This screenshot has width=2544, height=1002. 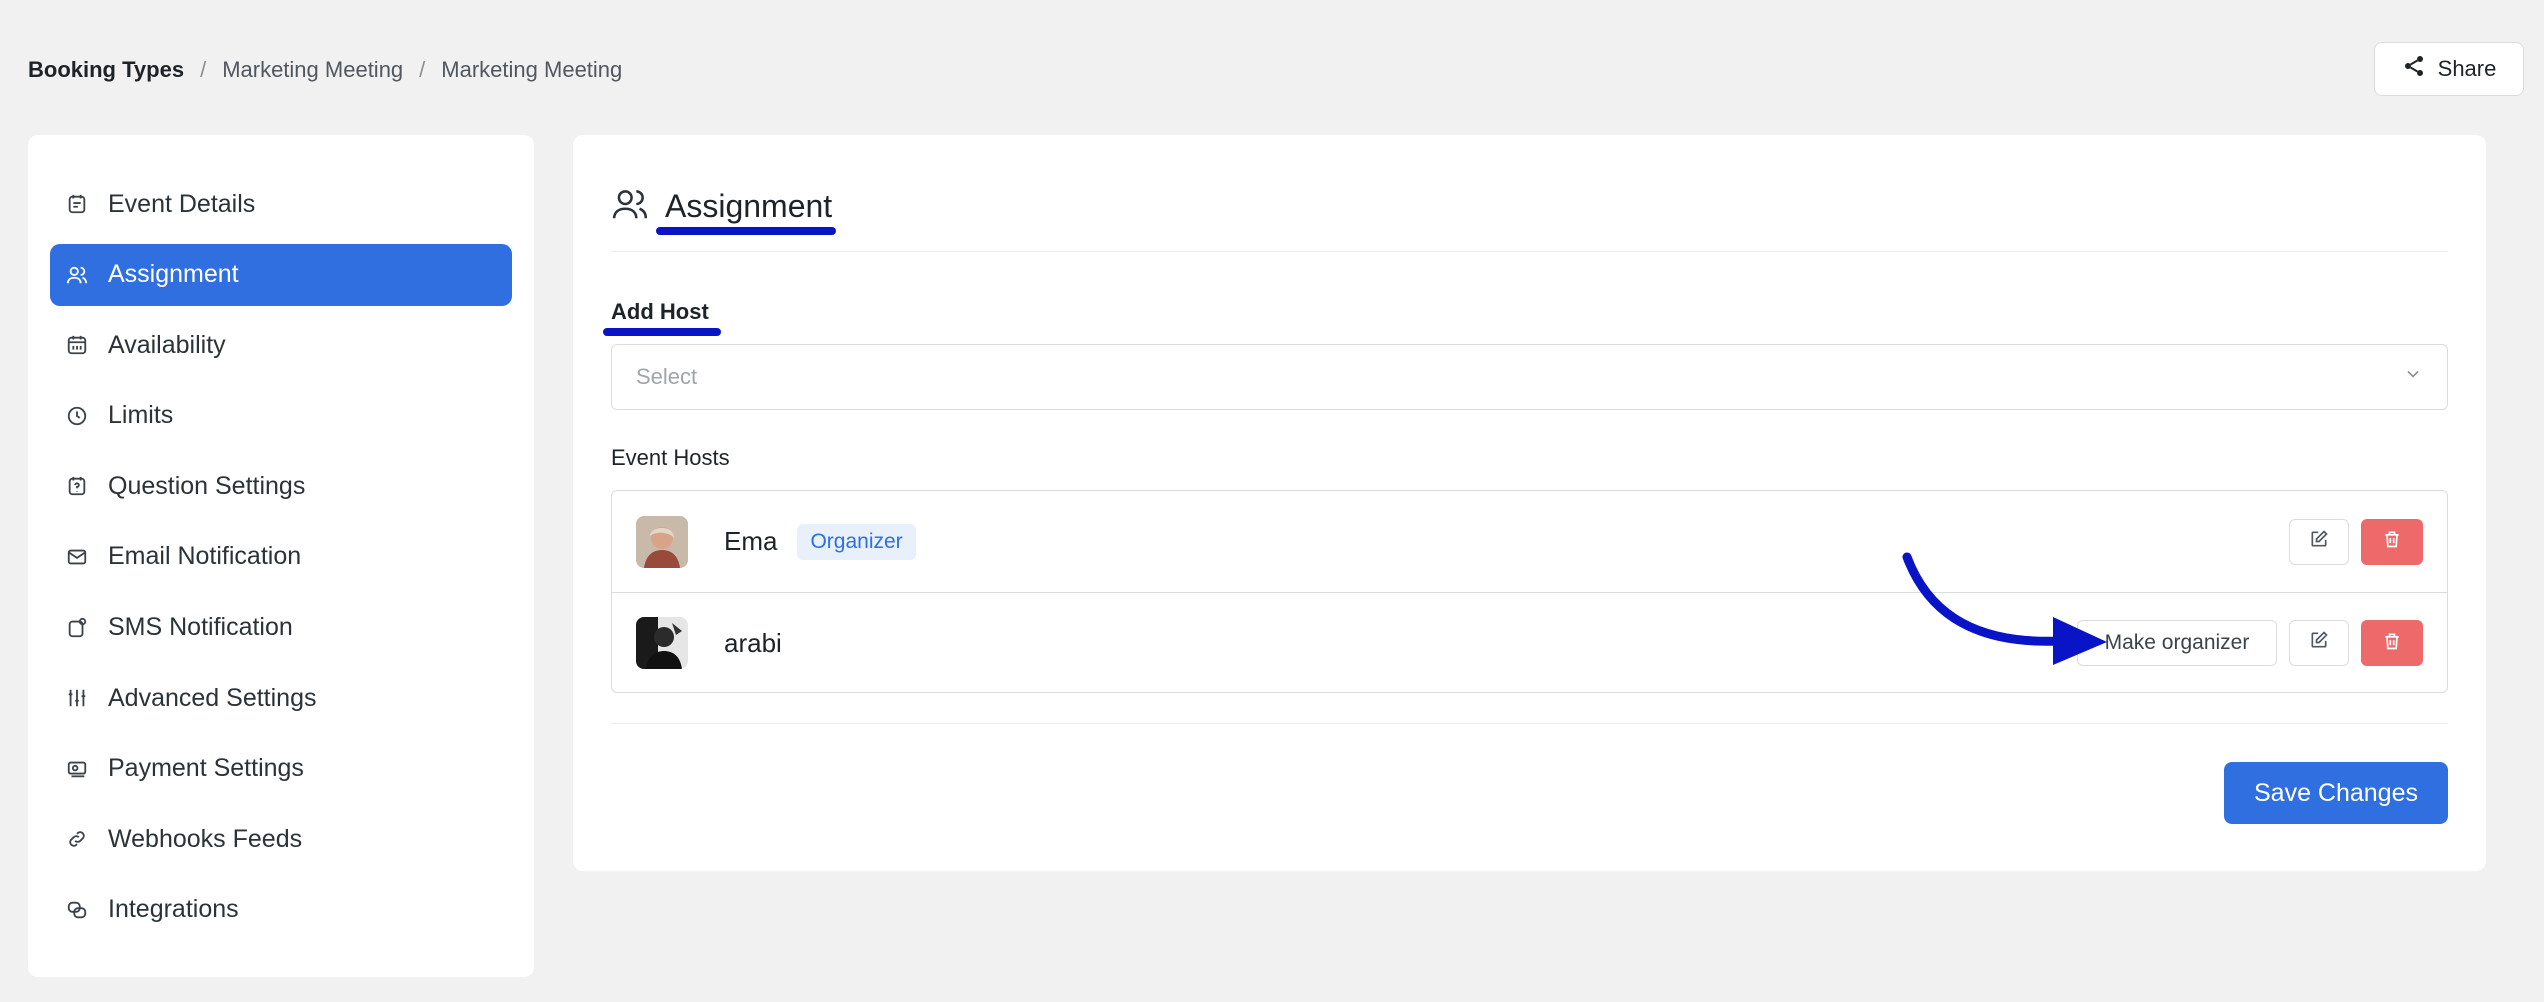 I want to click on sidebar-item-limits: Limits, so click(x=281, y=416).